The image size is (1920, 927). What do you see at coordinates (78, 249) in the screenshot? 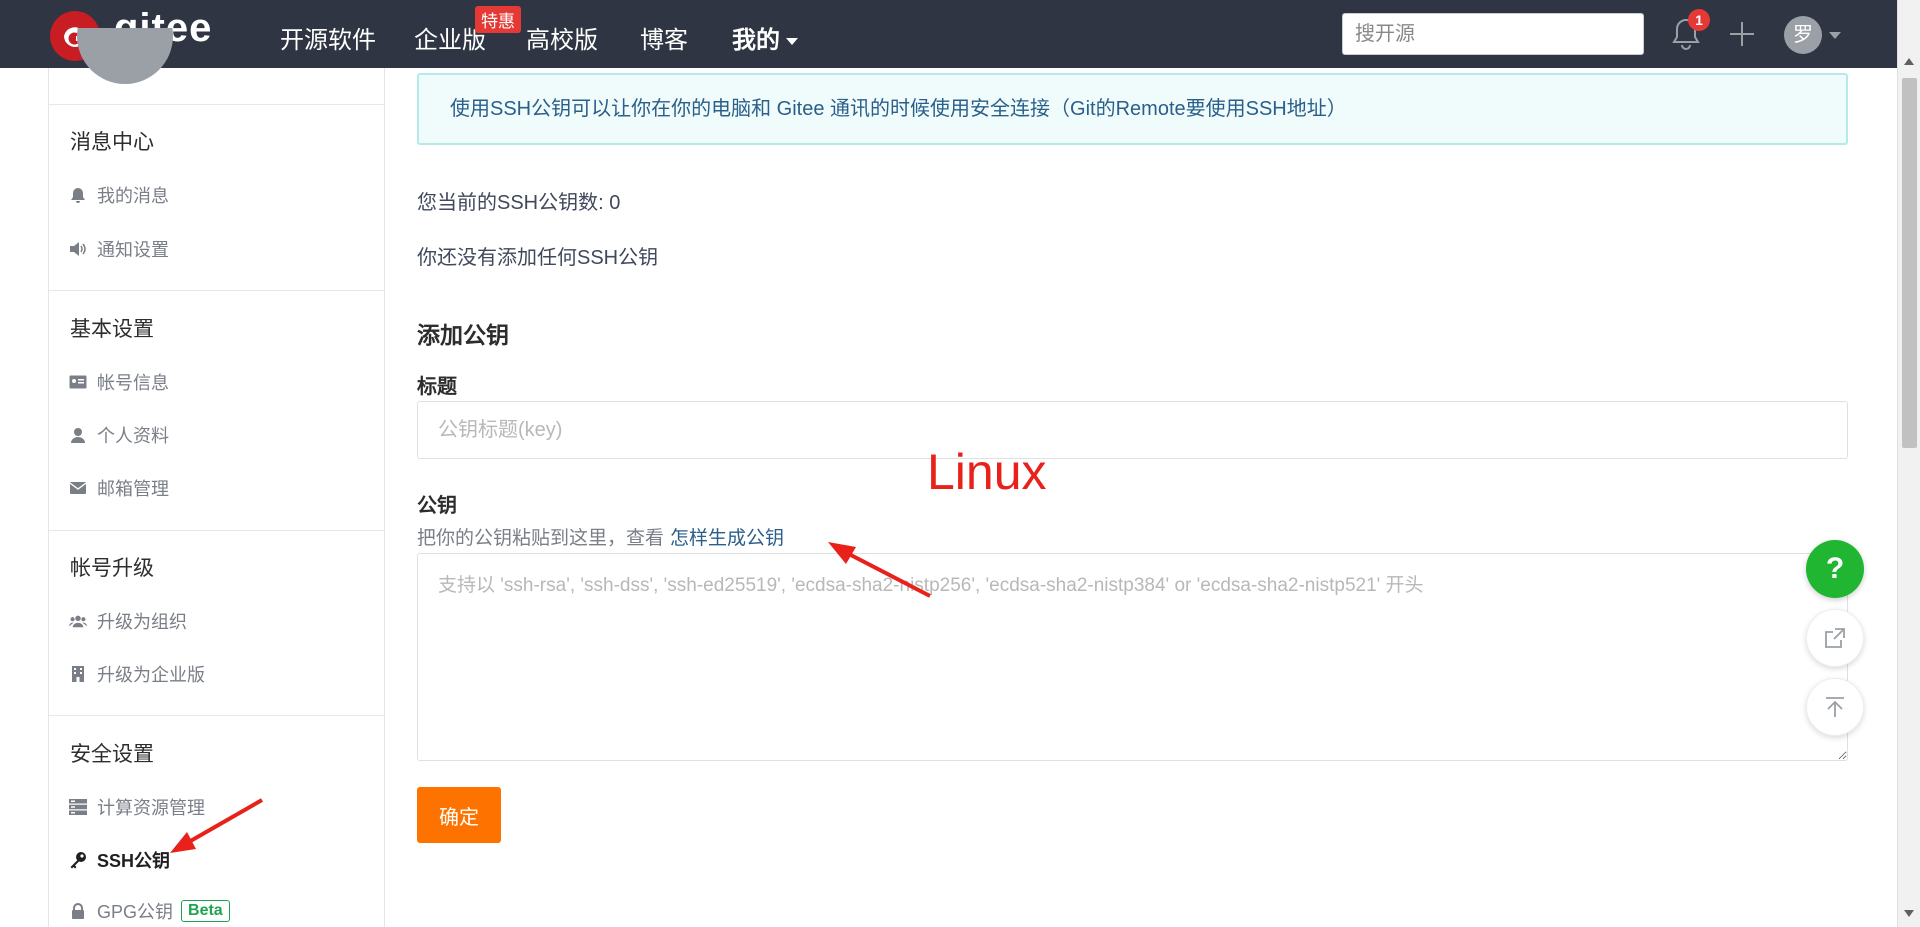
I see `speaker-icon` at bounding box center [78, 249].